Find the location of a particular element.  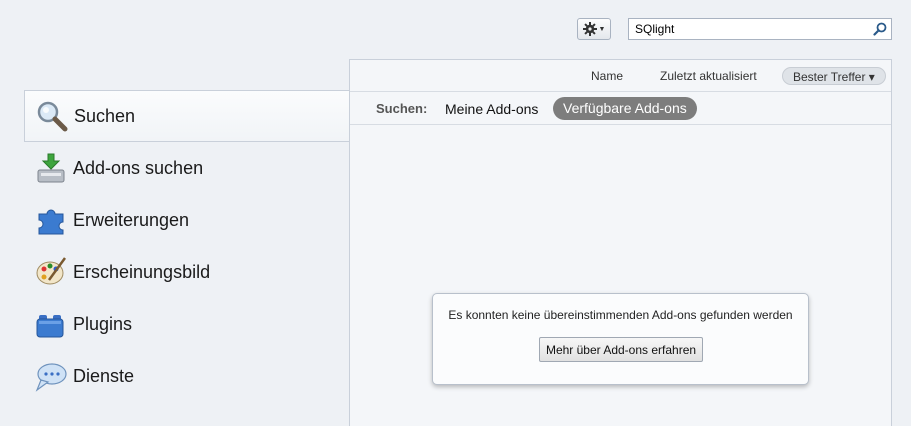

sort-by-best-match: Bester Treffer ▾ is located at coordinates (834, 76).